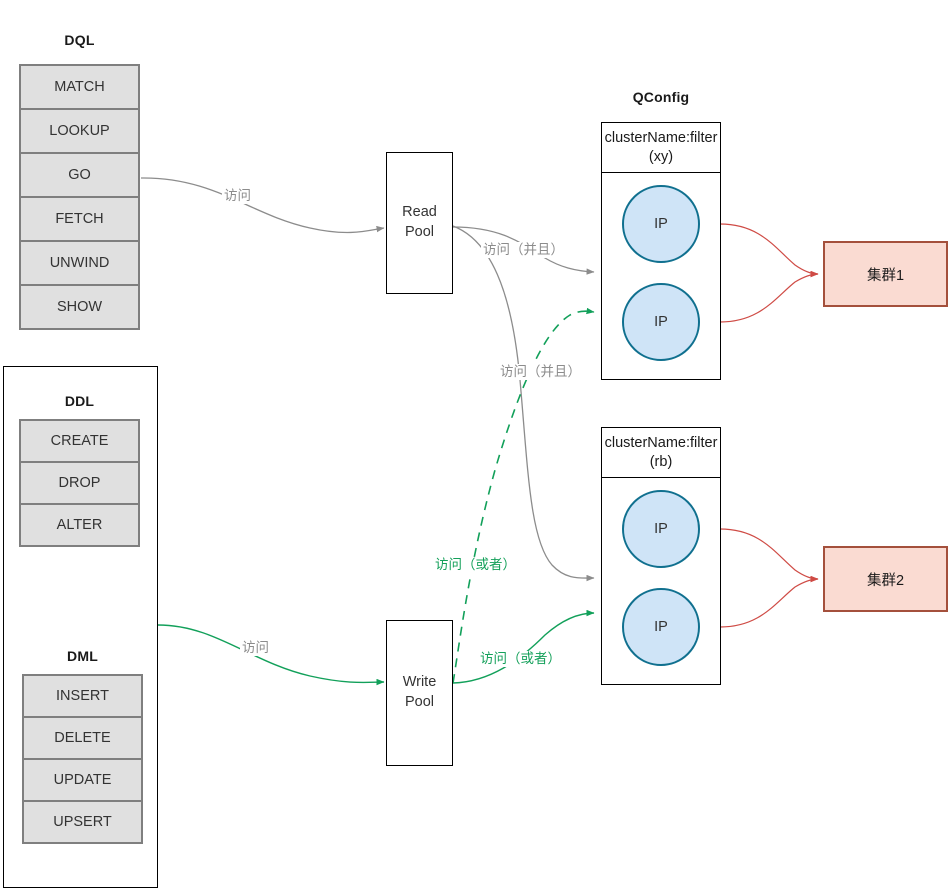 The image size is (948, 893). I want to click on ip-node-rb-1-label: IP, so click(661, 529).